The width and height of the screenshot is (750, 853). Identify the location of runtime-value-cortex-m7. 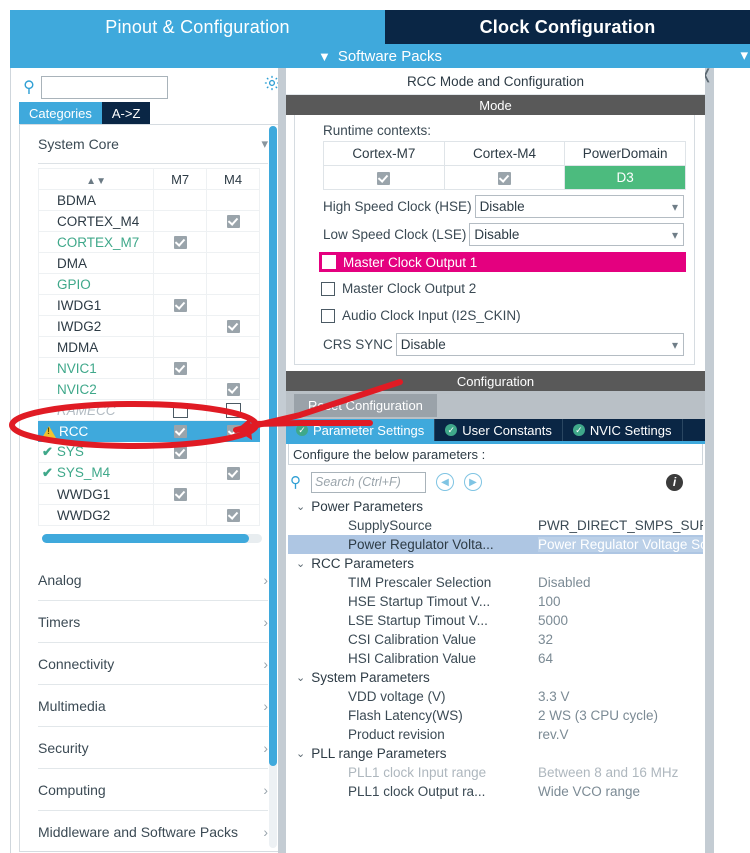
(384, 177).